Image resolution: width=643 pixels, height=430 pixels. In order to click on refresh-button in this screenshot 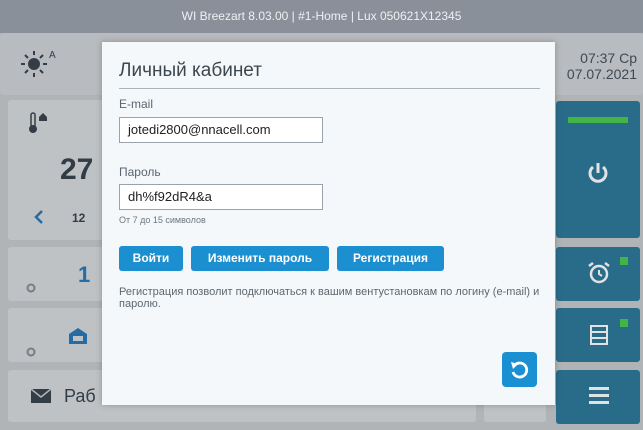, I will do `click(519, 369)`.